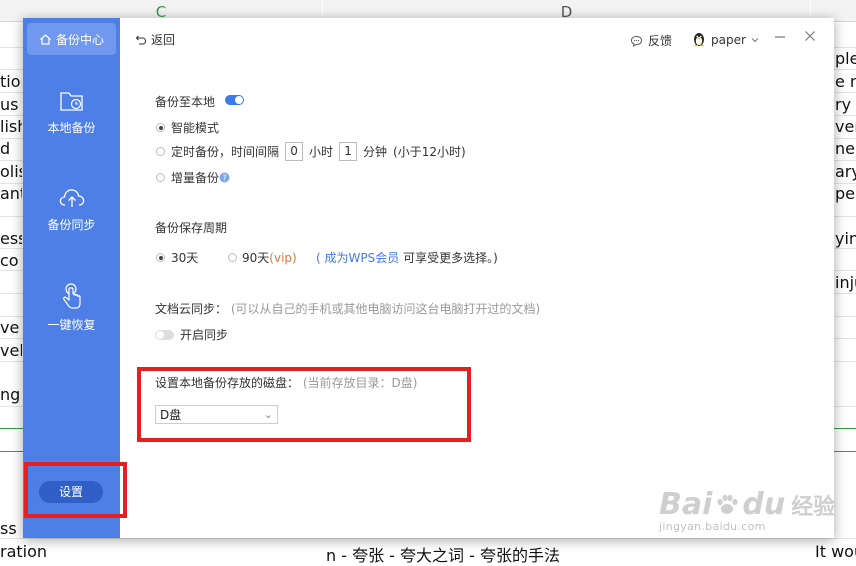 The height and width of the screenshot is (566, 856). Describe the element at coordinates (477, 38) in the screenshot. I see `title-bar: 返回 反馈 paper` at that location.